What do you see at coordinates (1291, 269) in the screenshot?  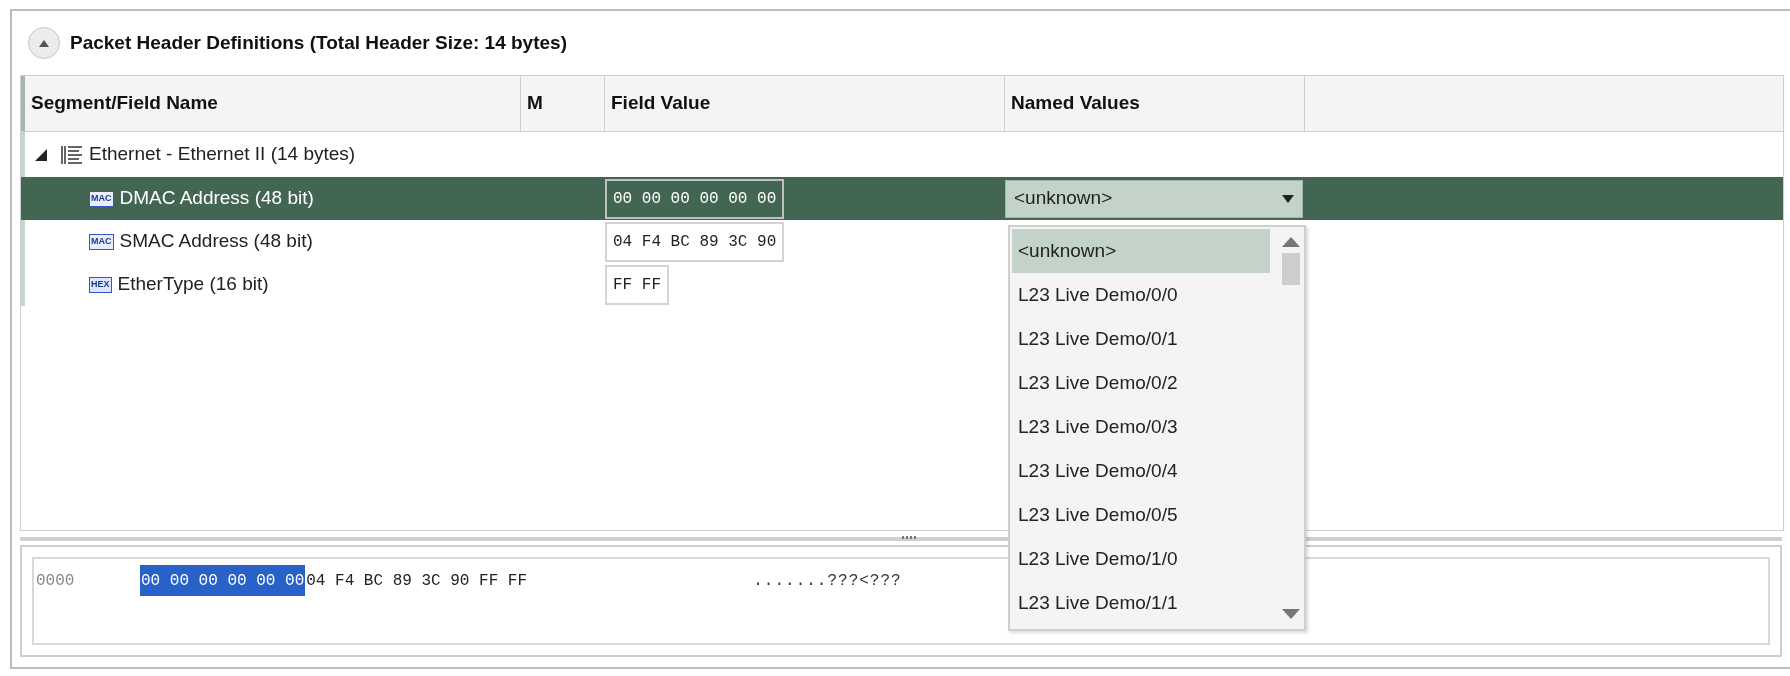 I see `scrollbar-thumb` at bounding box center [1291, 269].